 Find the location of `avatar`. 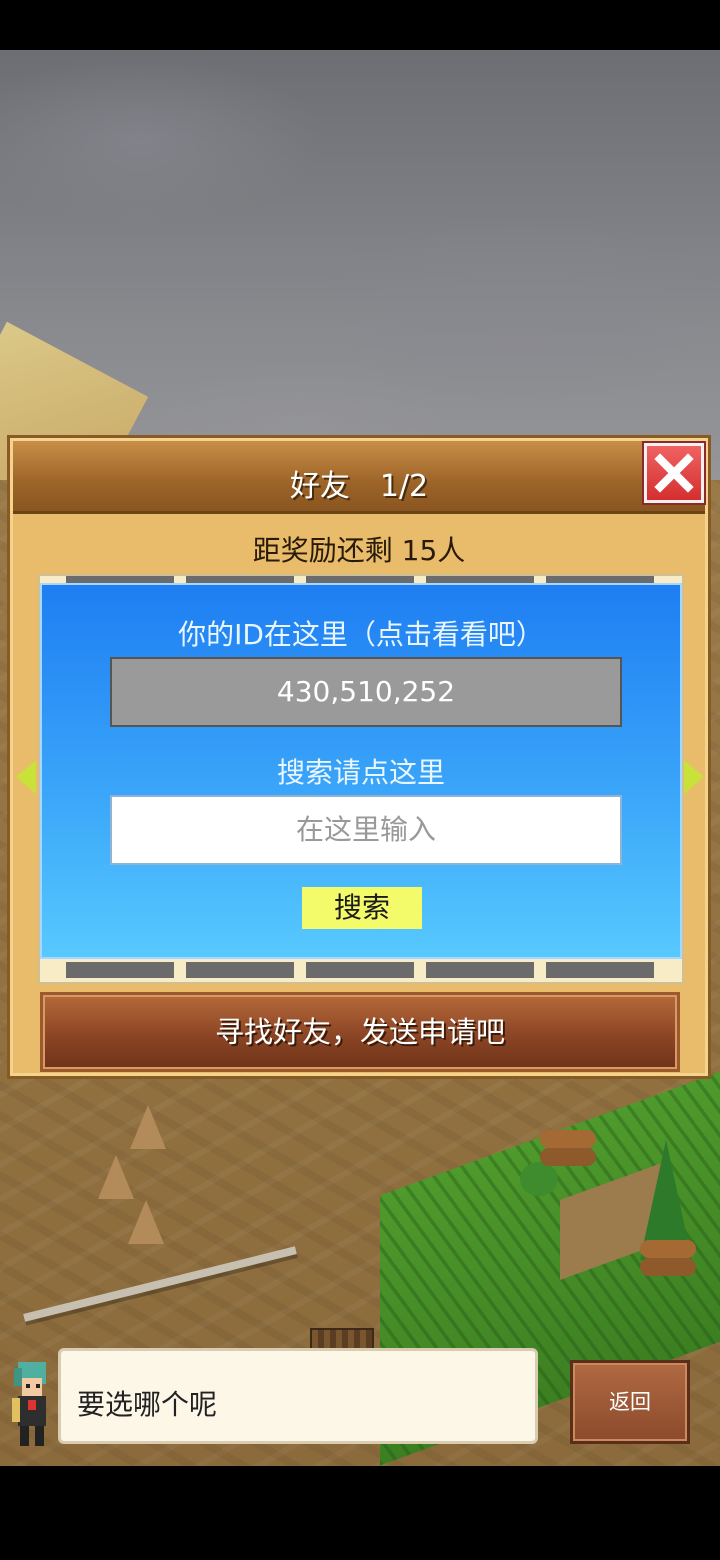

avatar is located at coordinates (32, 1404).